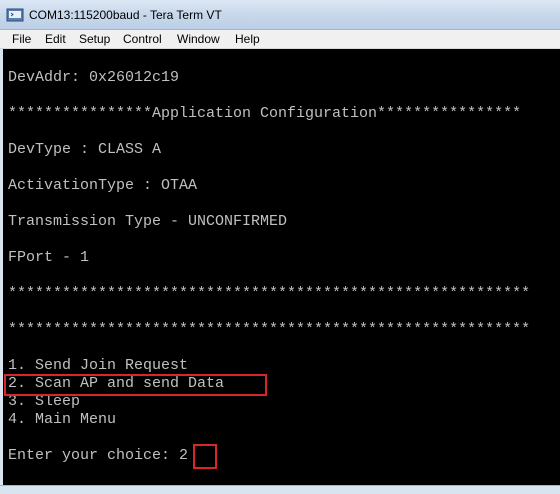 The width and height of the screenshot is (560, 494). Describe the element at coordinates (148, 221) in the screenshot. I see `transmission-type-line: Transmission Type - UNCONFIRMED` at that location.